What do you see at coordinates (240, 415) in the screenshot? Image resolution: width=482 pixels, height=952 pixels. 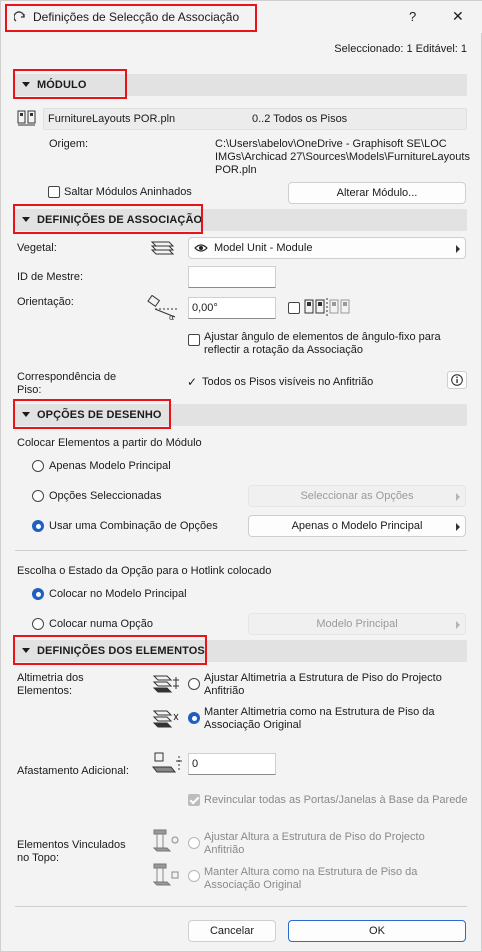 I see `section-desenho: OPÇÕES DE DESENHO` at bounding box center [240, 415].